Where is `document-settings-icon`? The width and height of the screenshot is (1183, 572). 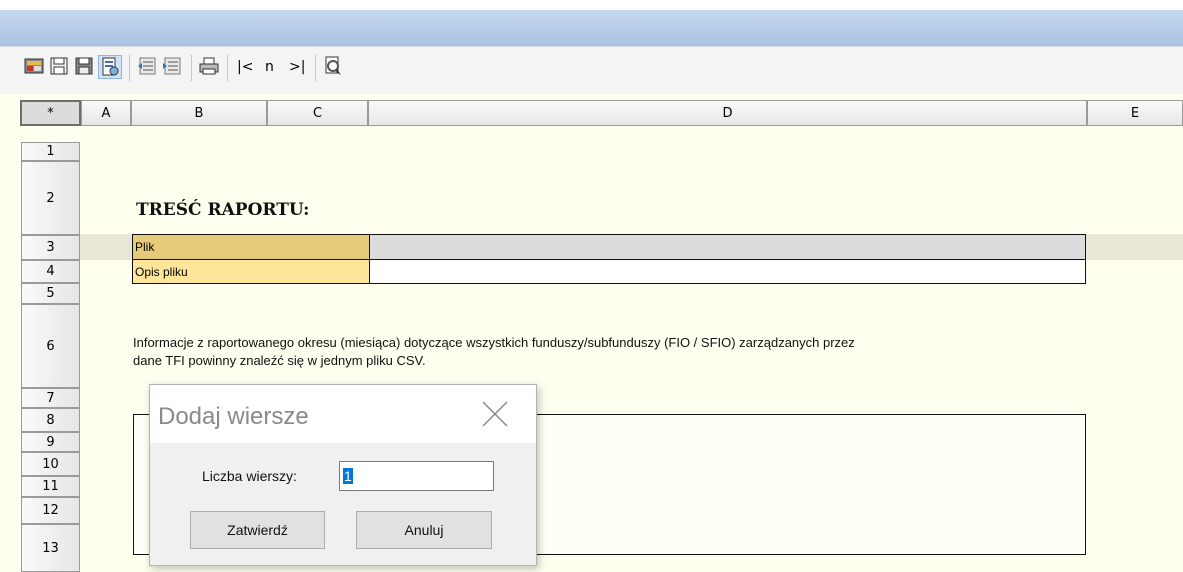 document-settings-icon is located at coordinates (110, 67).